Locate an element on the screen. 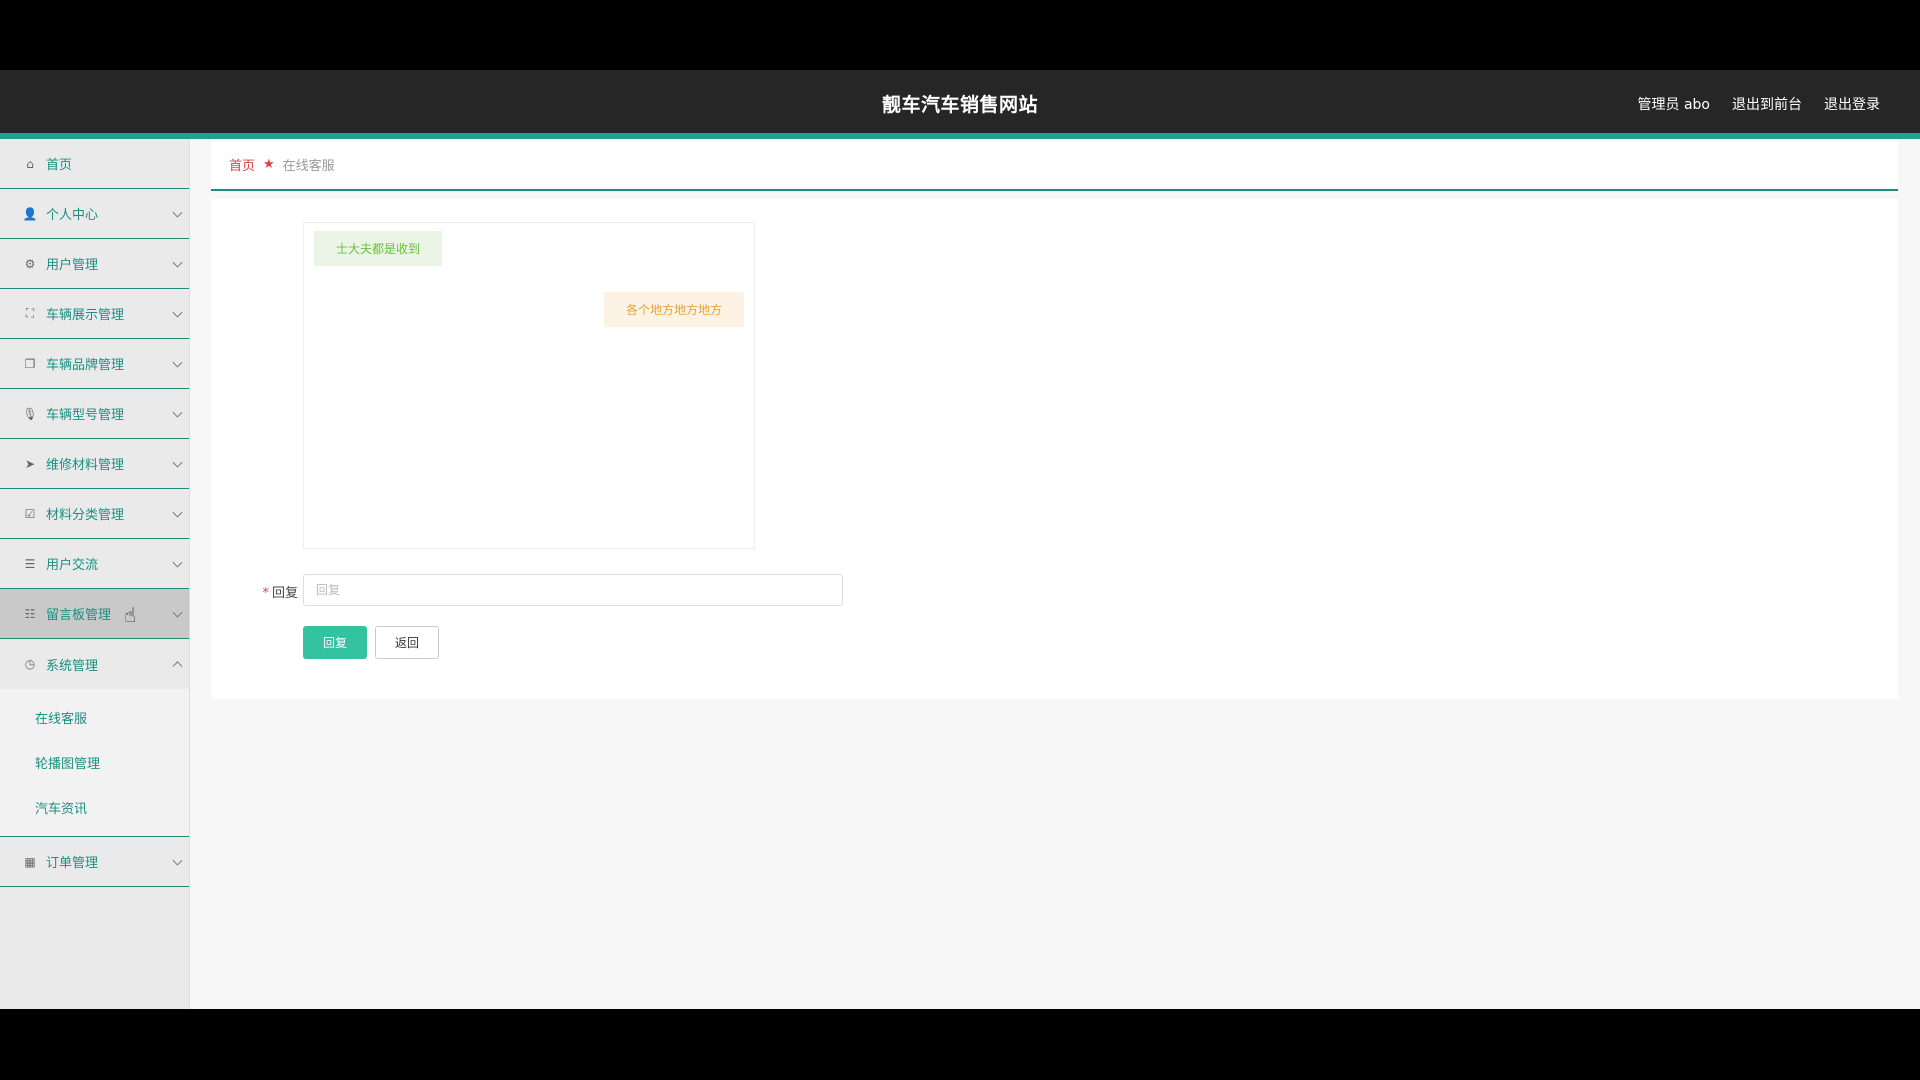  microphone-icon: 🎙 is located at coordinates (30, 413).